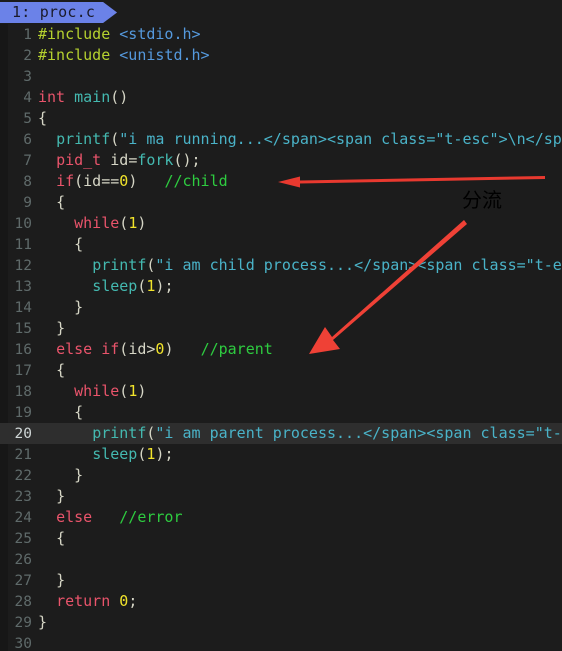  What do you see at coordinates (54, 12) in the screenshot?
I see `tab-label: 1: proc.c` at bounding box center [54, 12].